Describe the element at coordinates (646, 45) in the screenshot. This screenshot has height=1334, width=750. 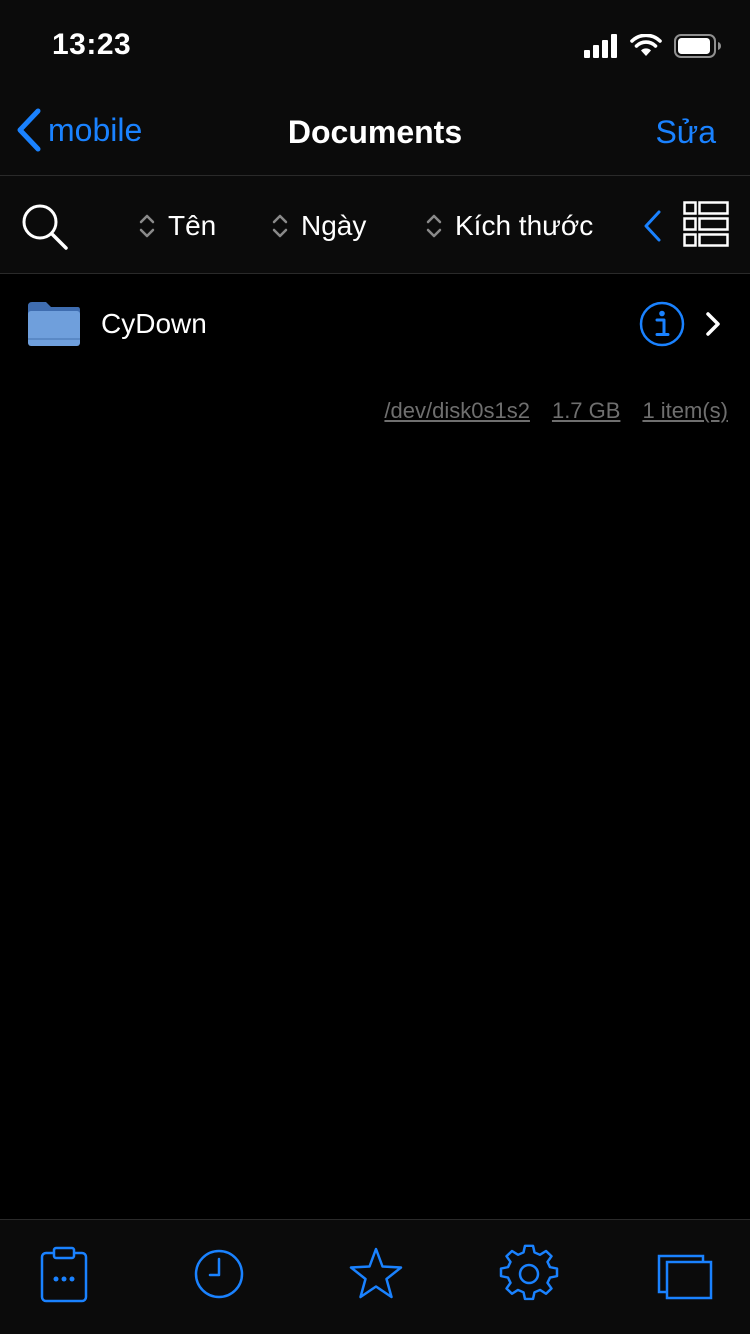
I see `wifi-icon` at that location.